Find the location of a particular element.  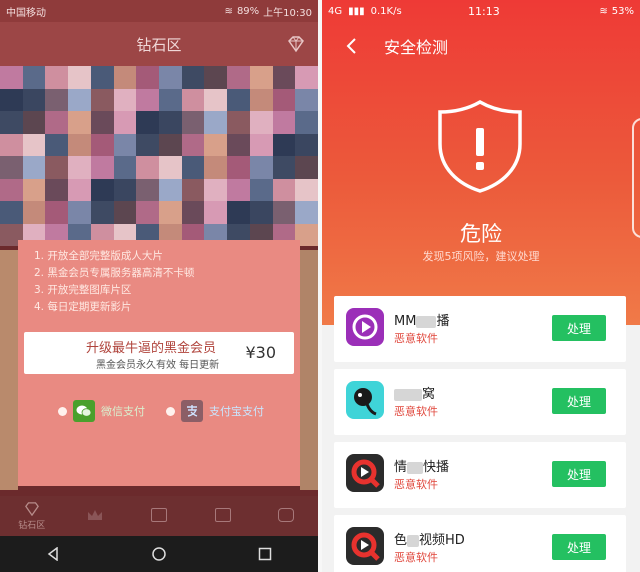

gallery-icon is located at coordinates (222, 515).